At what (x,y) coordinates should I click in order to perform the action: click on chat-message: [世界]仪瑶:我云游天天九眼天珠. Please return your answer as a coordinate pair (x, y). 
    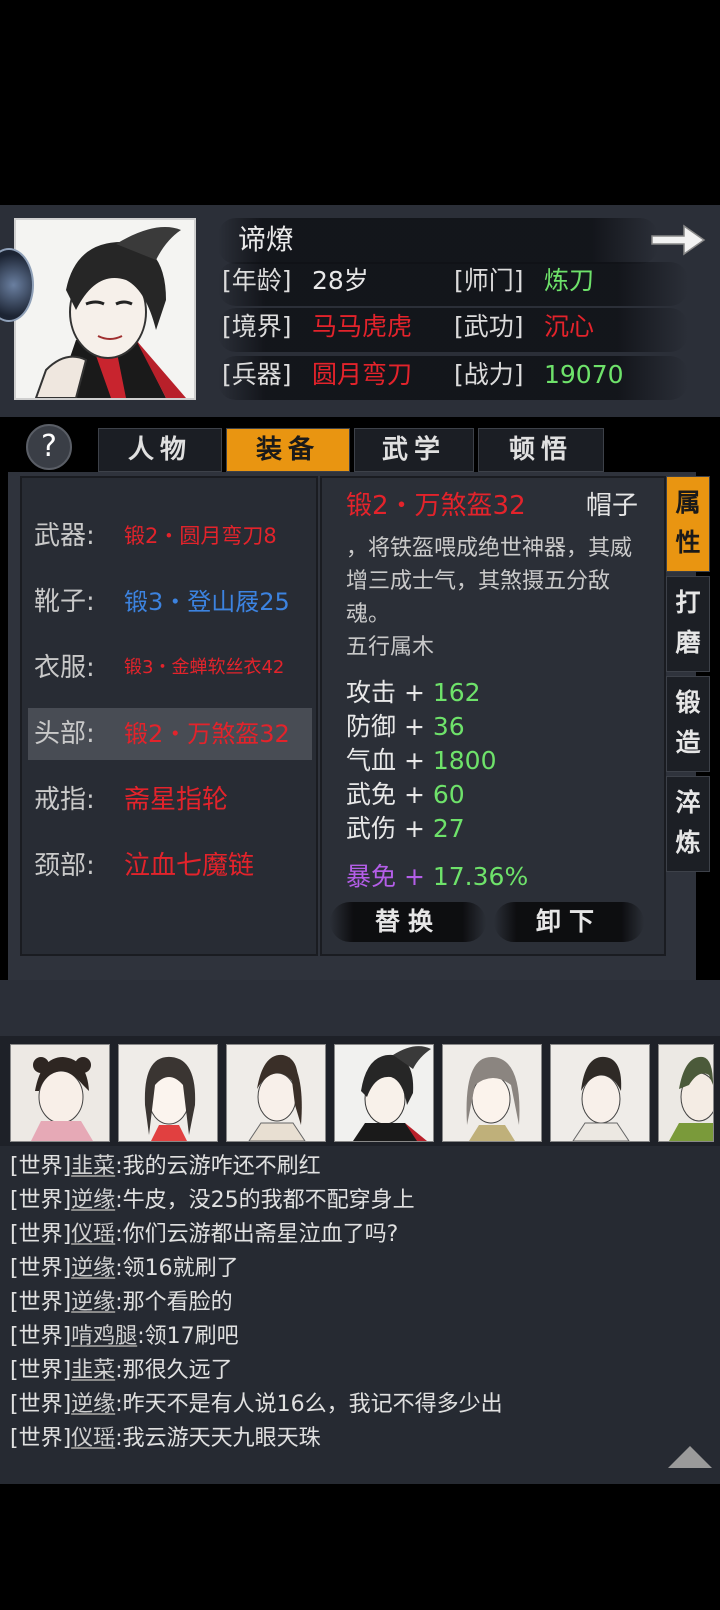
    Looking at the image, I should click on (165, 1439).